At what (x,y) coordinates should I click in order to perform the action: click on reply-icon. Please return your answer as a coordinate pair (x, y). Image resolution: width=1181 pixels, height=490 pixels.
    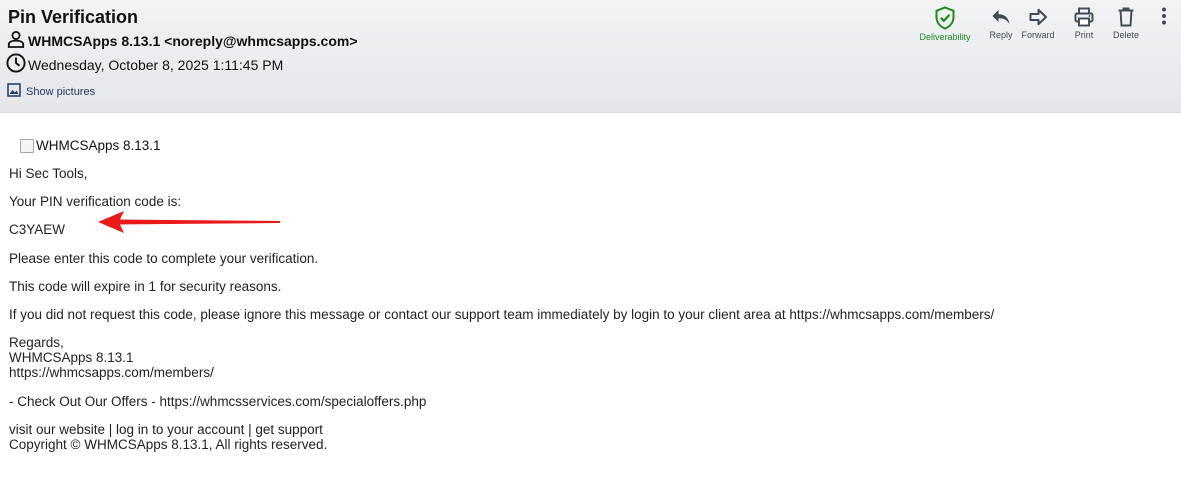
    Looking at the image, I should click on (1001, 17).